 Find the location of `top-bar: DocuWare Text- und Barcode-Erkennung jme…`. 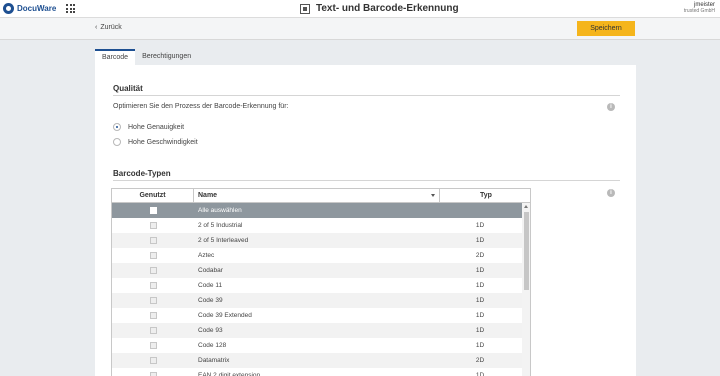

top-bar: DocuWare Text- und Barcode-Erkennung jme… is located at coordinates (360, 9).